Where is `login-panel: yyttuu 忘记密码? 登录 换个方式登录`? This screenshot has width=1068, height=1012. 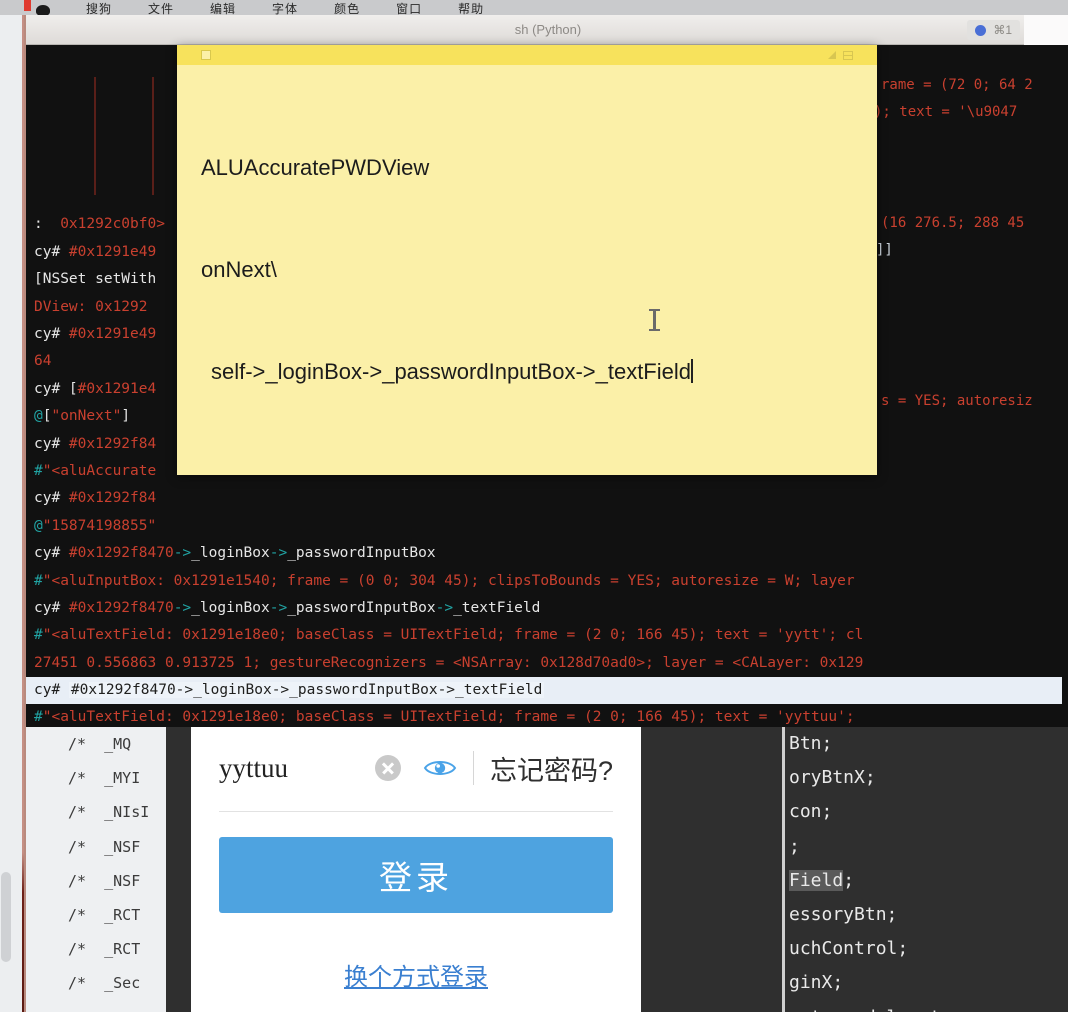
login-panel: yyttuu 忘记密码? 登录 换个方式登录 is located at coordinates (416, 869).